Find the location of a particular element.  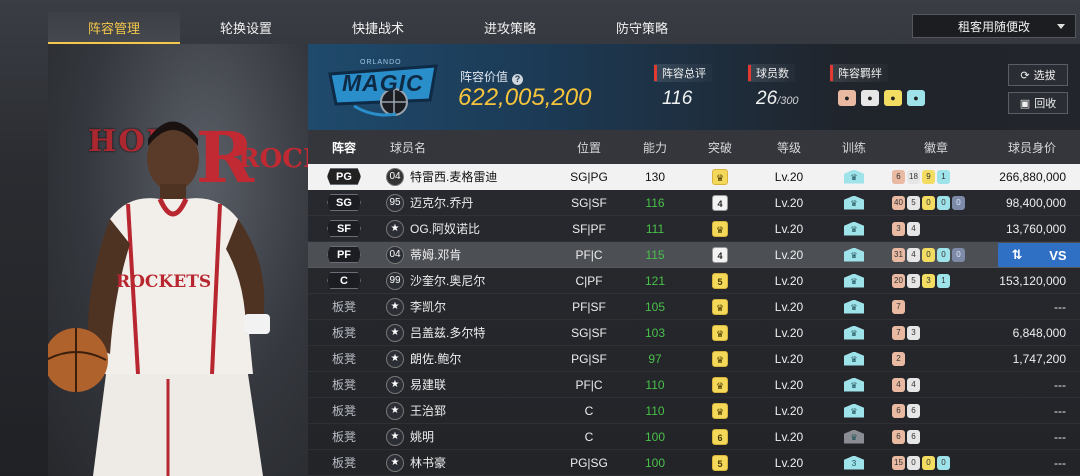

player-name: 易建联 is located at coordinates (428, 384).